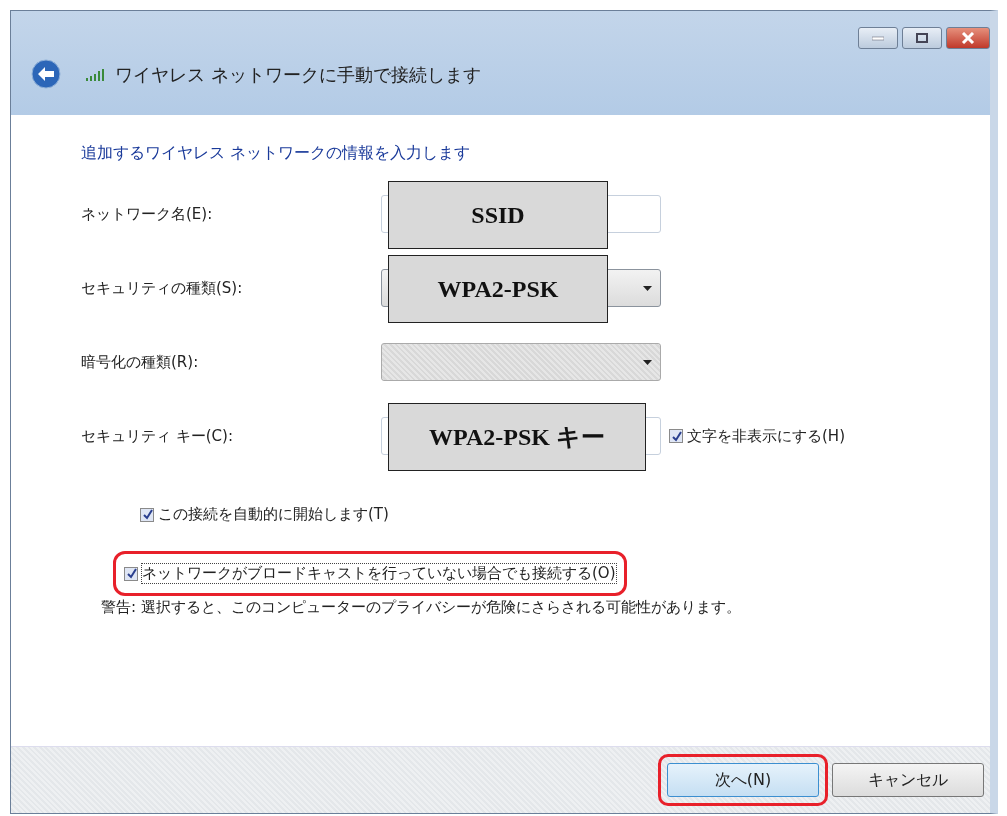  Describe the element at coordinates (162, 288) in the screenshot. I see `field-label: セキュリティの種類(S):` at that location.